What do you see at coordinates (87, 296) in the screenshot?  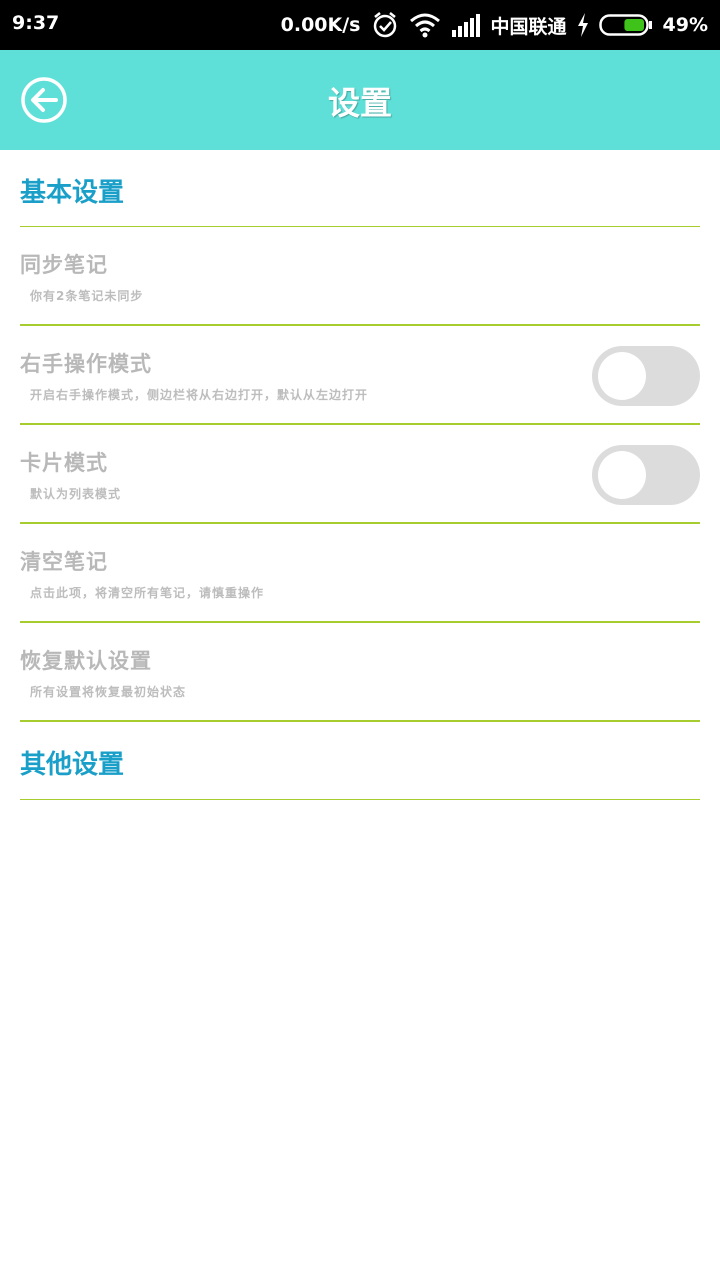 I see `pref-summary: 你有2条笔记未同步` at bounding box center [87, 296].